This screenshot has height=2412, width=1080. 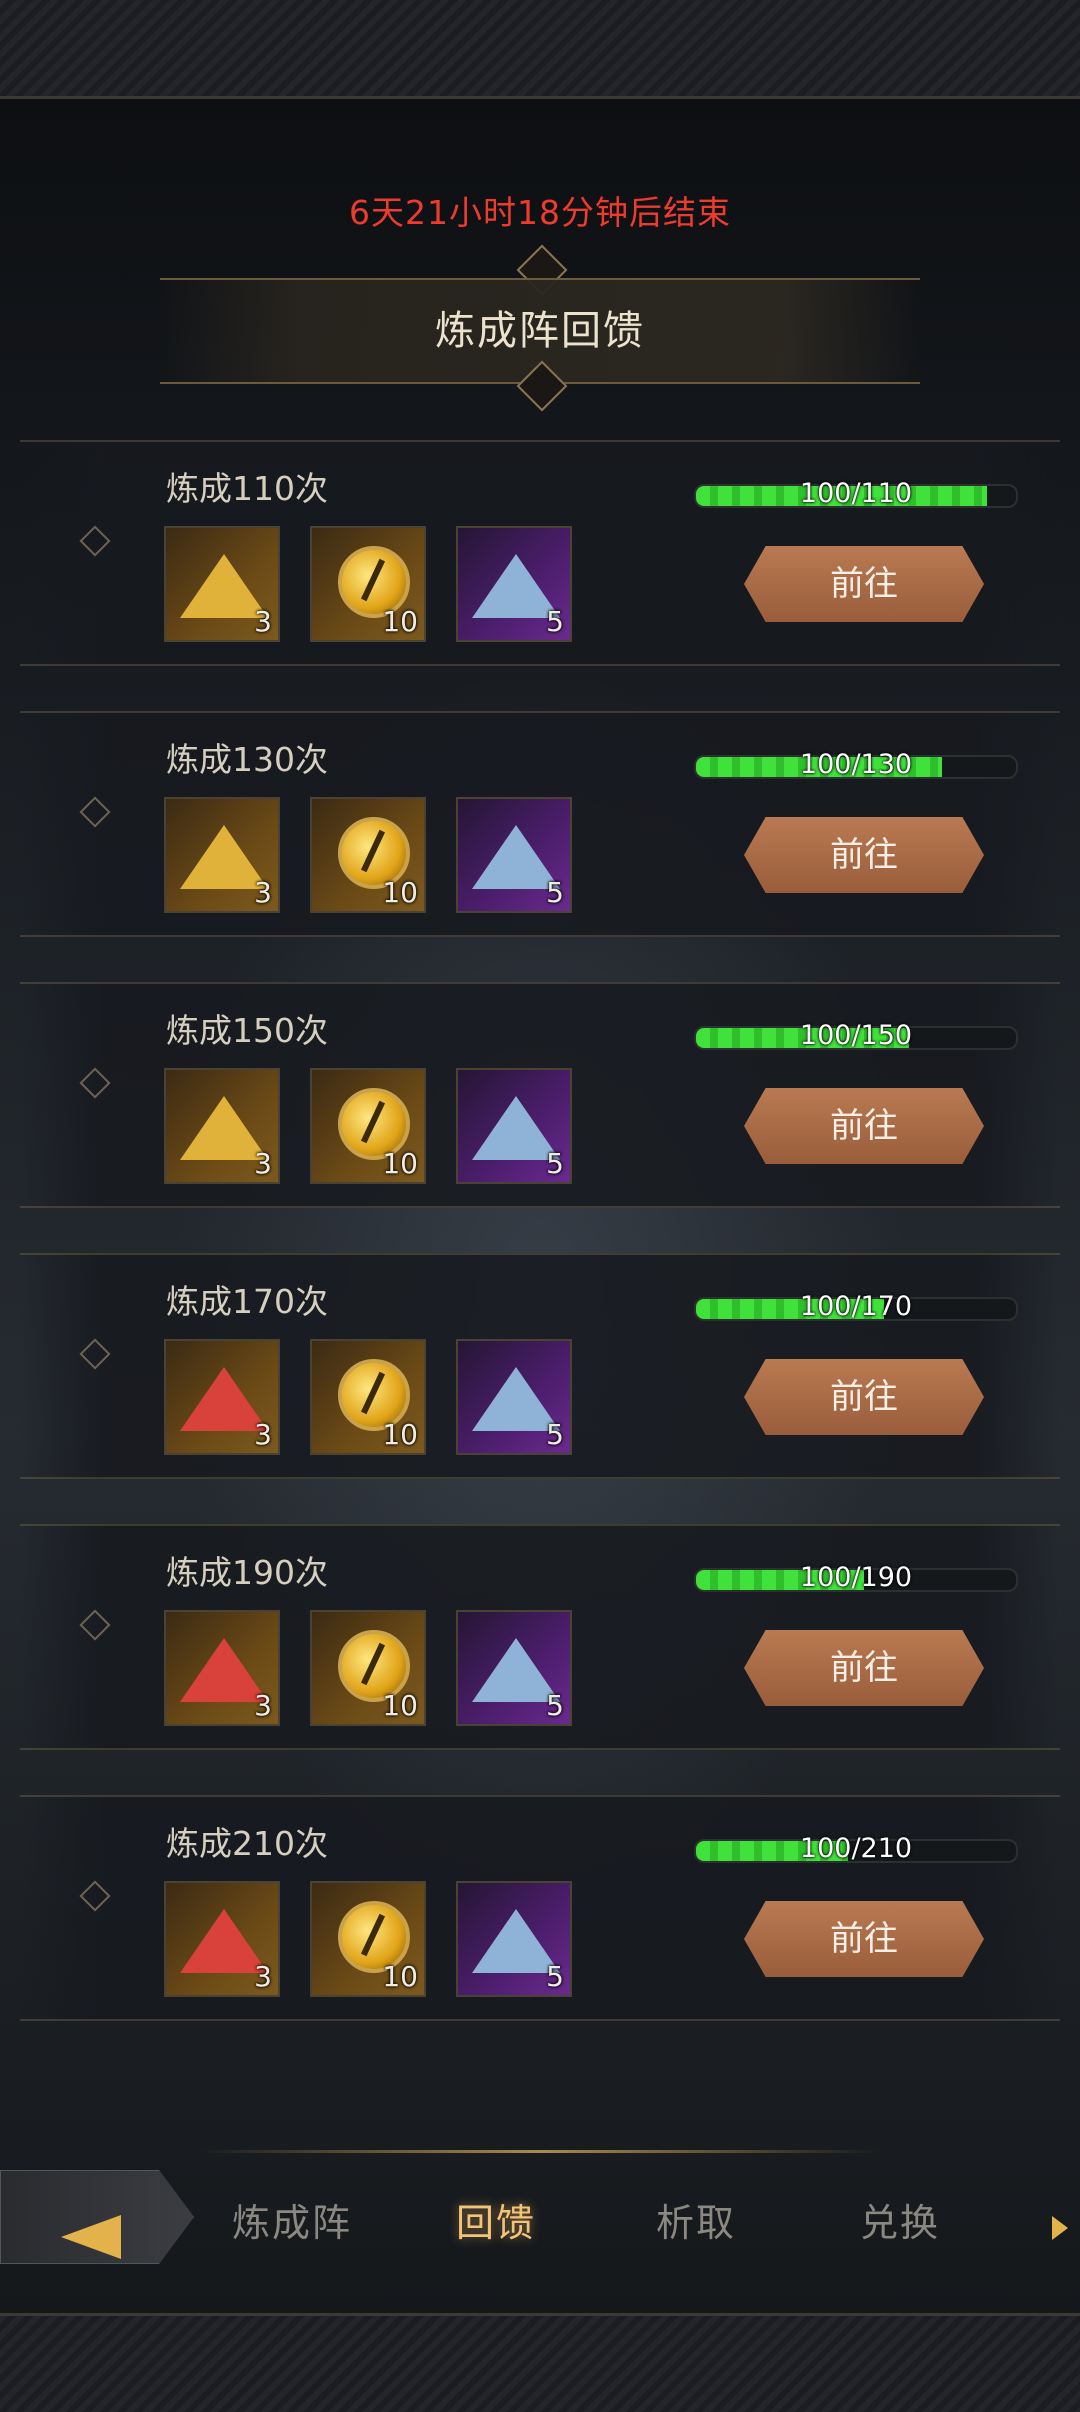 I want to click on event-countdown: 6天21小时18分钟后结束, so click(x=540, y=212).